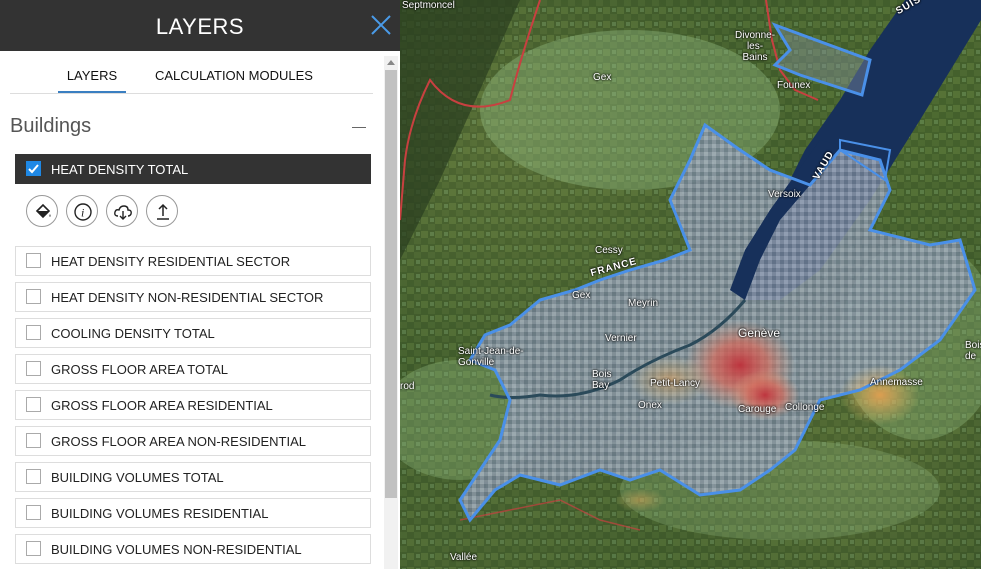 This screenshot has height=569, width=981. Describe the element at coordinates (755, 46) in the screenshot. I see `map-label-divonne: Divonne- les- Bains` at that location.